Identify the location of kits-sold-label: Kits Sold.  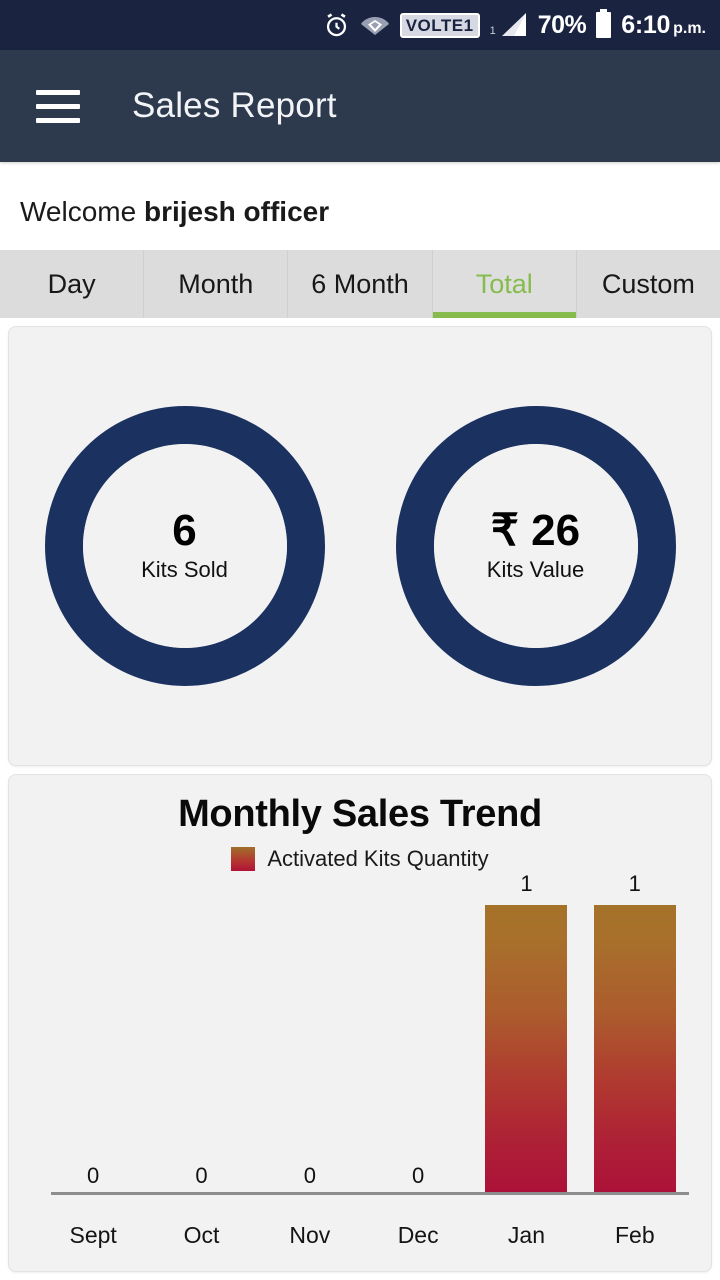
(184, 569).